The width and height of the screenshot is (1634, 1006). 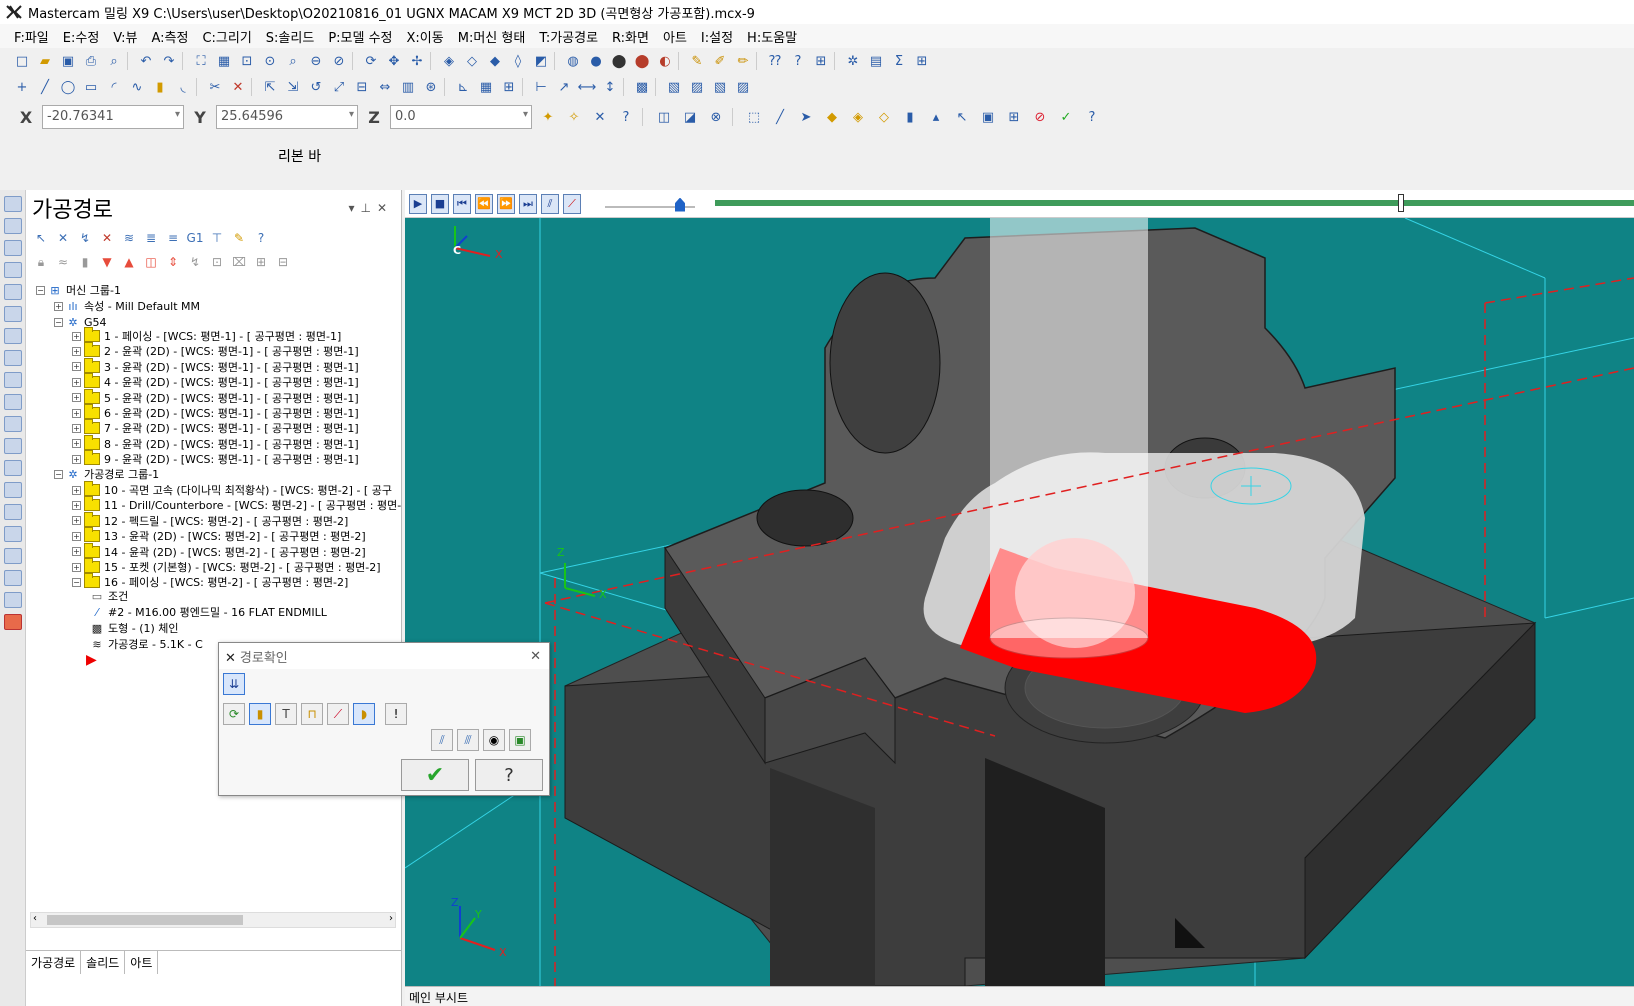 I want to click on tree-node-operation: +12 - 펙드릴 - [WCS: 평면-2] - [ 공구평면 : 평면-2], so click(x=210, y=520).